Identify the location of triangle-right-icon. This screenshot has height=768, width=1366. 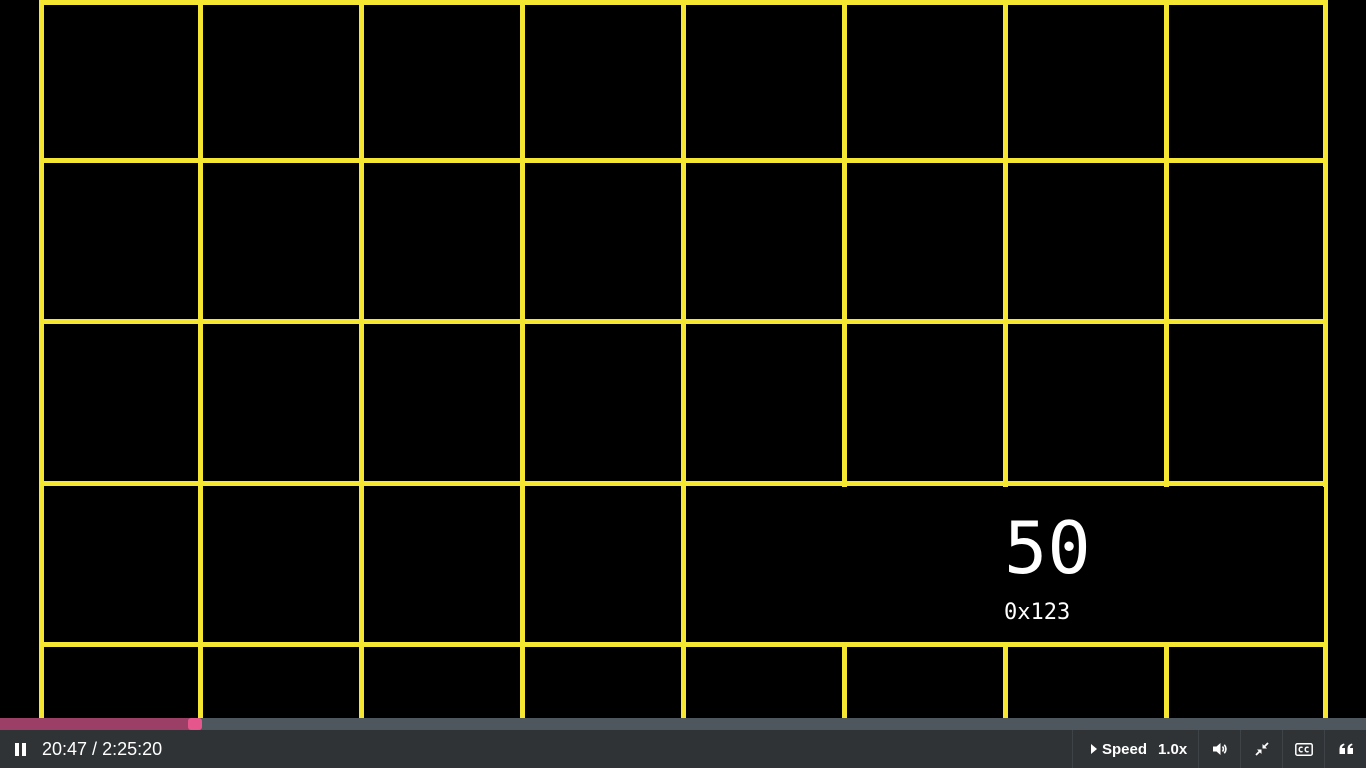
(1094, 749).